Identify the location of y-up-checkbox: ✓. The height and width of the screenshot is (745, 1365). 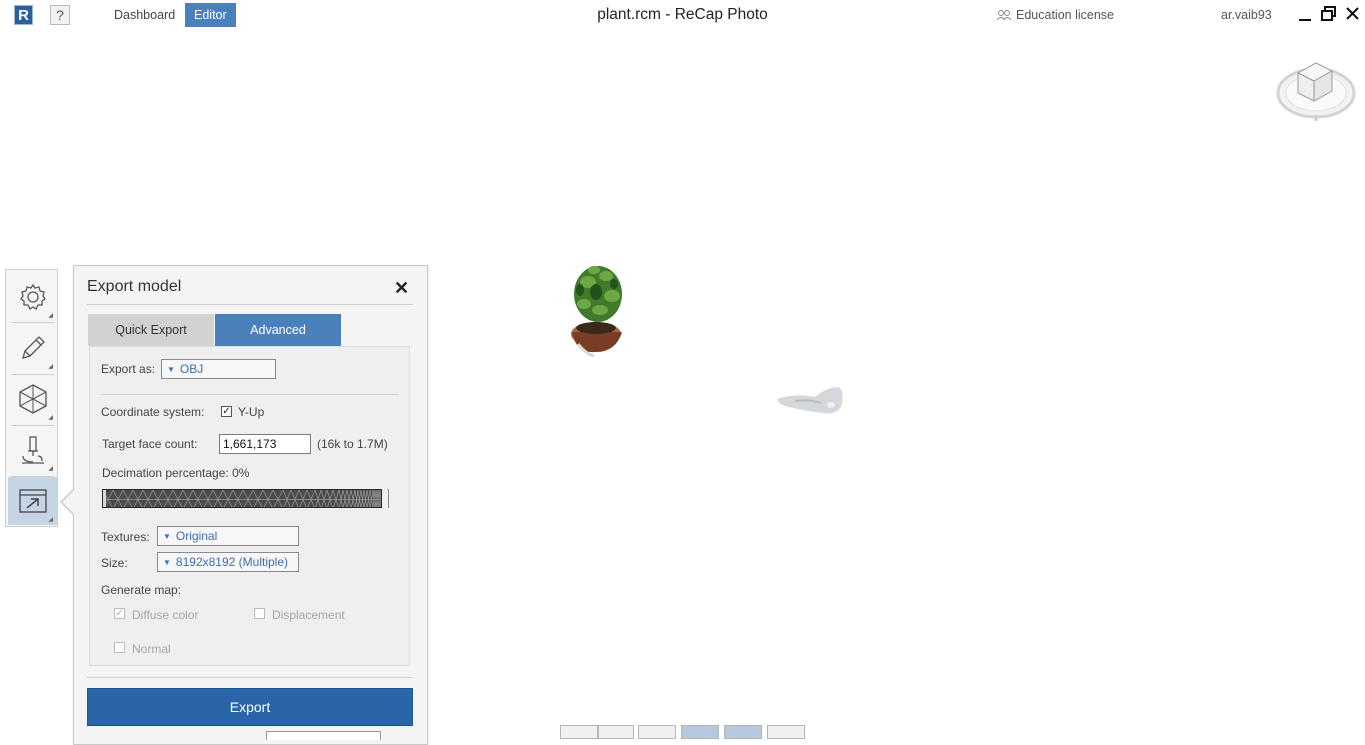
(226, 411).